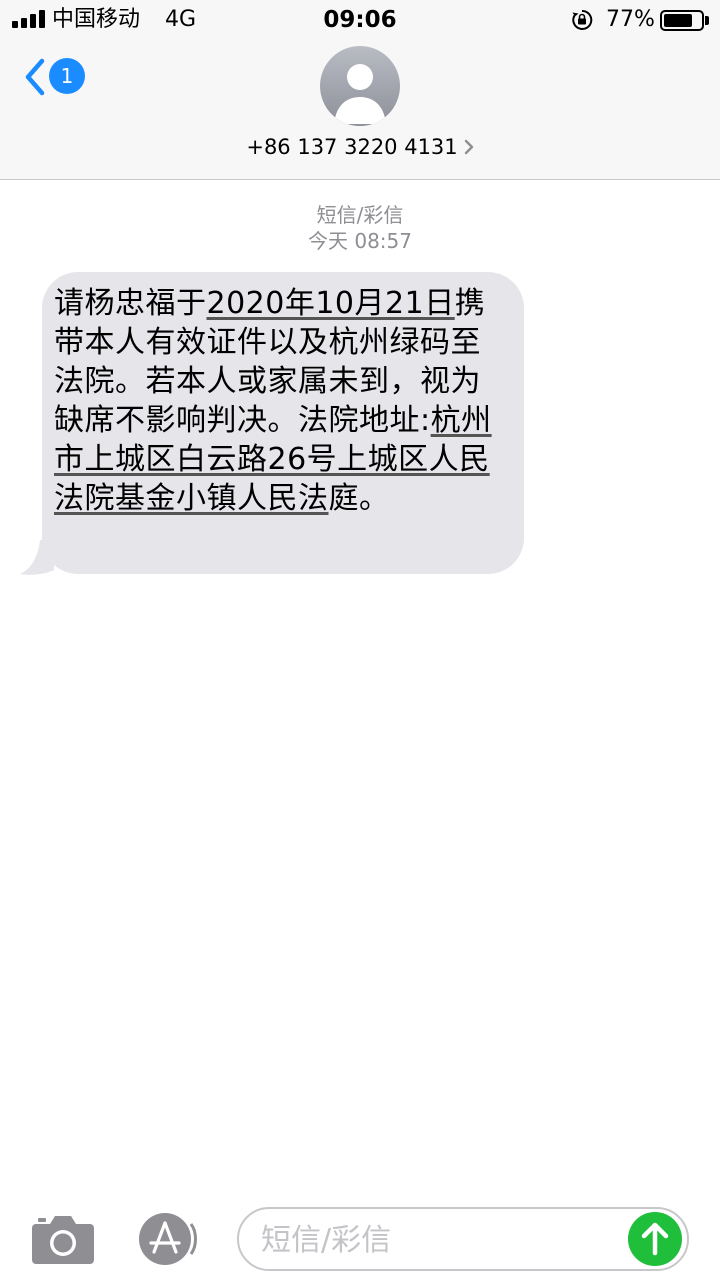  Describe the element at coordinates (441, 1240) in the screenshot. I see `message-input` at that location.